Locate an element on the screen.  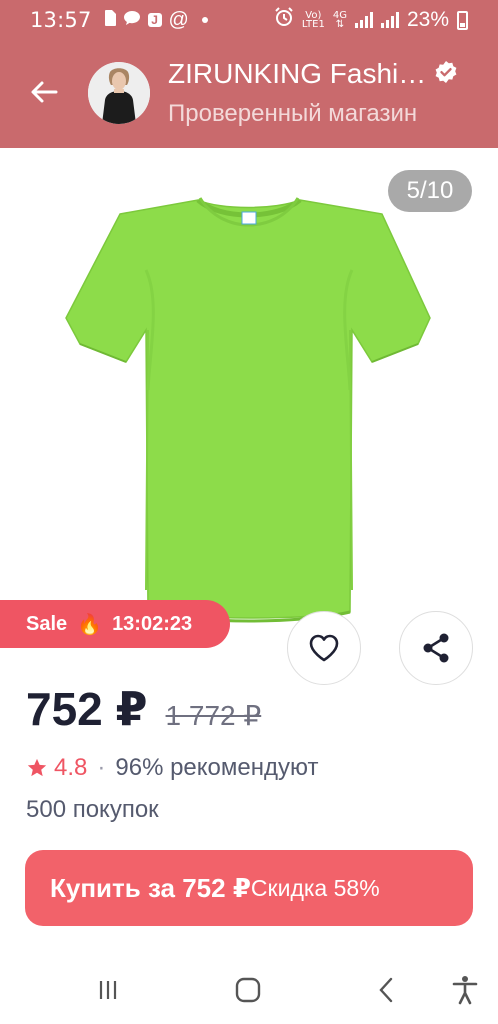
at-icon: @ is located at coordinates (178, 19).